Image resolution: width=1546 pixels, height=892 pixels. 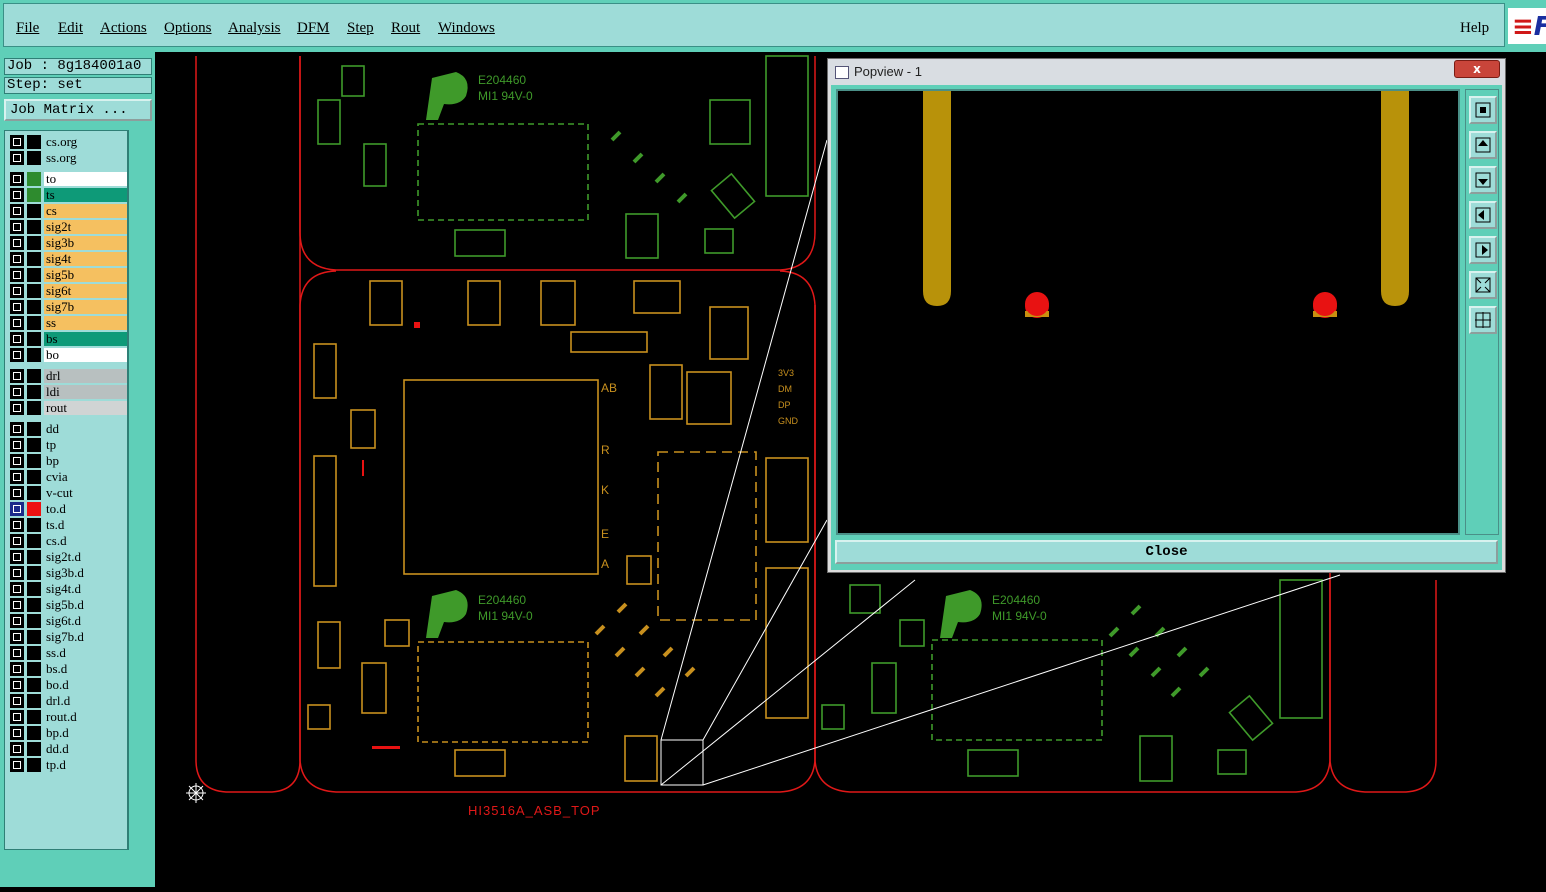 I want to click on layer-row-bs-d: bs.d, so click(x=68, y=668).